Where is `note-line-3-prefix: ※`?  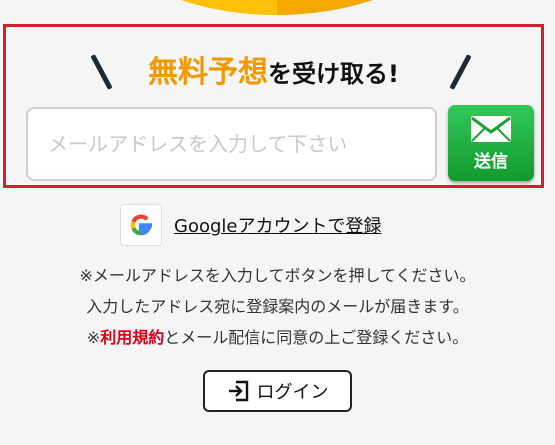 note-line-3-prefix: ※ is located at coordinates (93, 337).